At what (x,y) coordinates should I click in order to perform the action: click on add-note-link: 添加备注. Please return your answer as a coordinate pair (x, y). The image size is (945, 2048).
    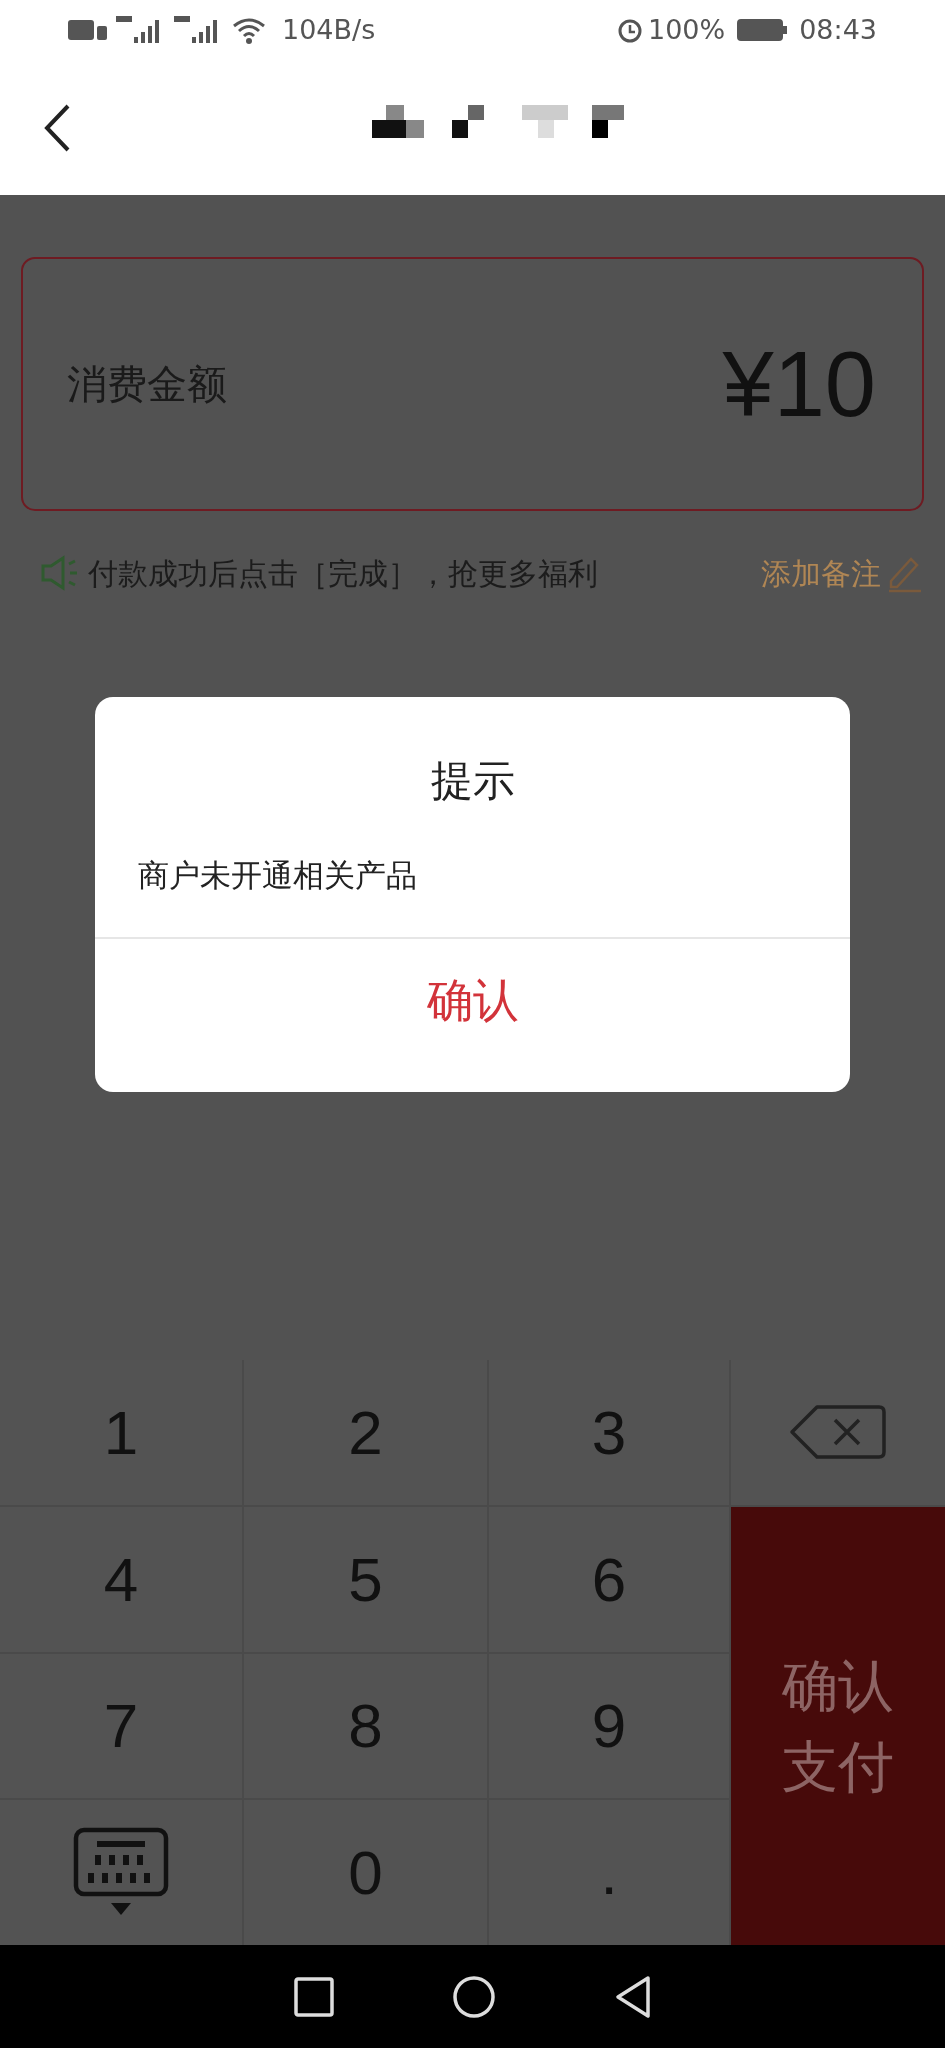
    Looking at the image, I should click on (821, 573).